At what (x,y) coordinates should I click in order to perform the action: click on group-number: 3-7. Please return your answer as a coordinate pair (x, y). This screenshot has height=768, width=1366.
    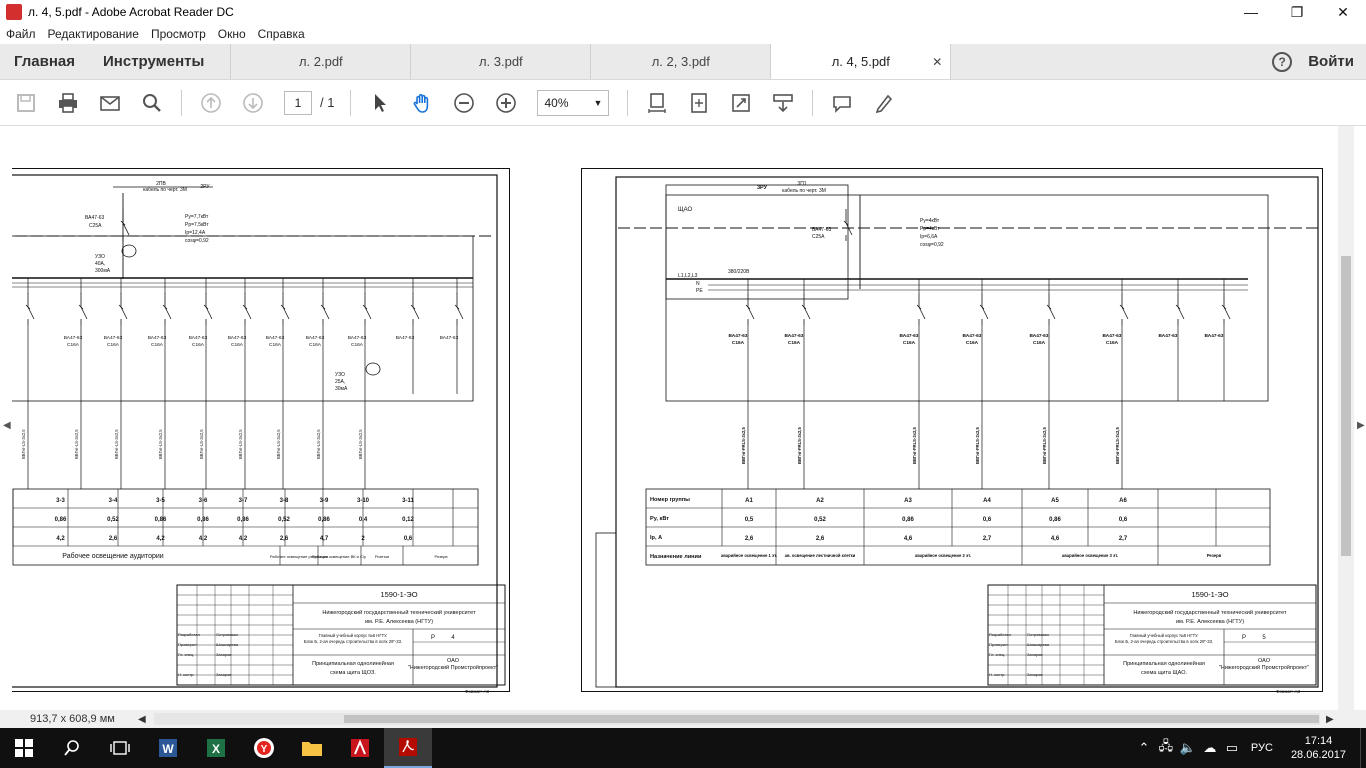
    Looking at the image, I should click on (243, 501).